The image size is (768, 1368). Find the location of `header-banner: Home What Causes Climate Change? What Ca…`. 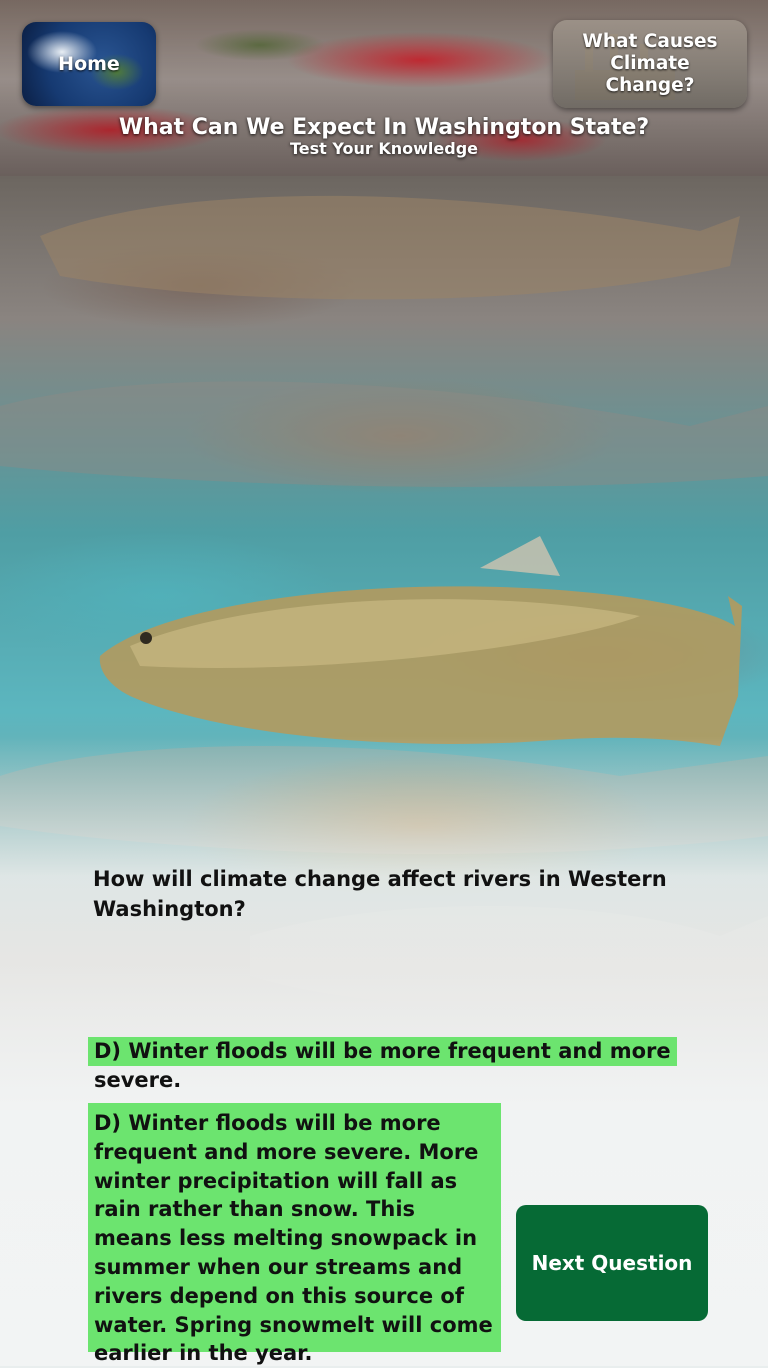

header-banner: Home What Causes Climate Change? What Ca… is located at coordinates (384, 88).